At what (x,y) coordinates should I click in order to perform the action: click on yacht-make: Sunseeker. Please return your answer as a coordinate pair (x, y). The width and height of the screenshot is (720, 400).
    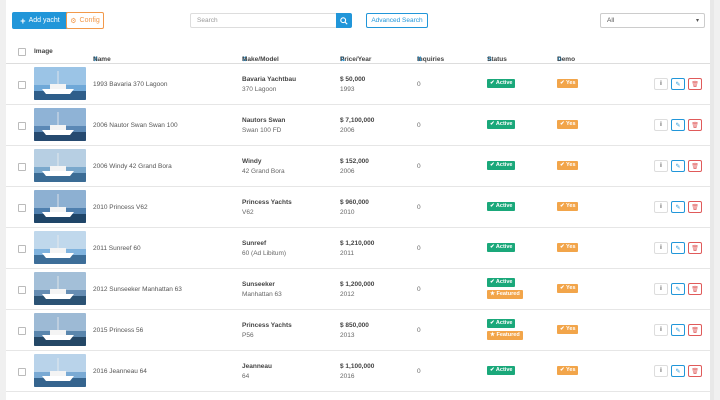
    Looking at the image, I should click on (258, 284).